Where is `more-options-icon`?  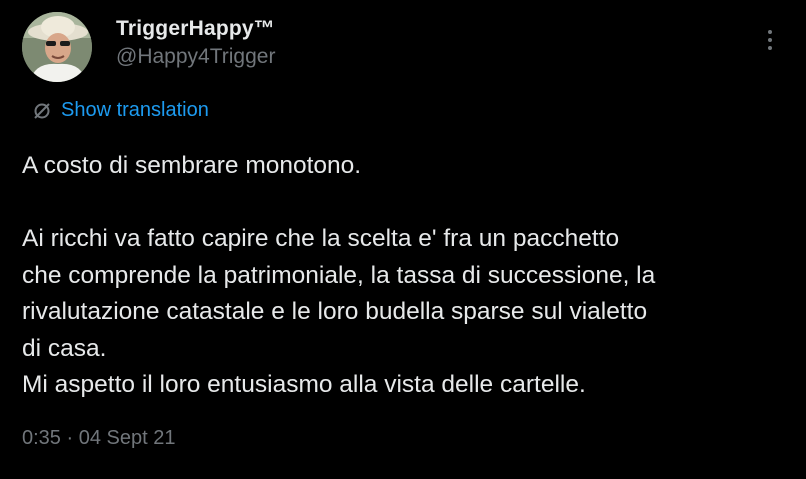
more-options-icon is located at coordinates (770, 40).